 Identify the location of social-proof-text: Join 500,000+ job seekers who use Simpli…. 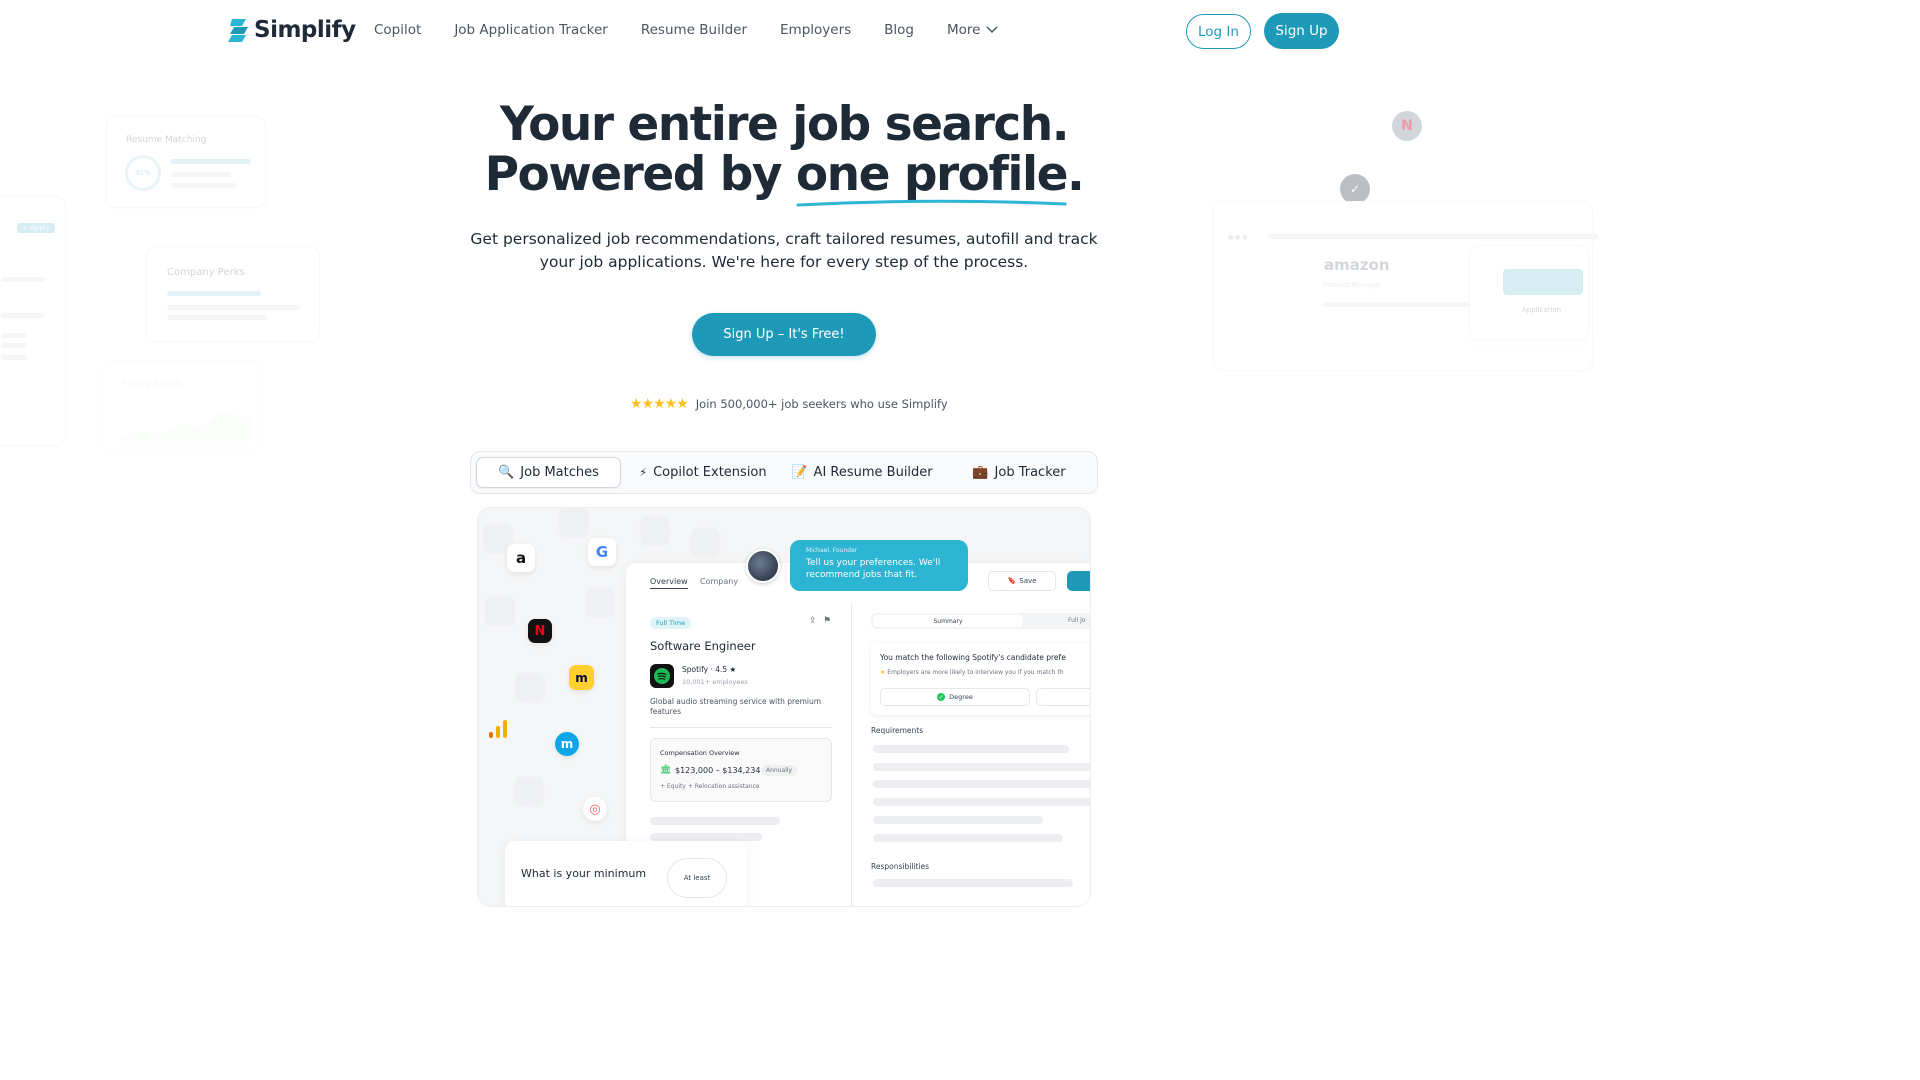
(821, 404).